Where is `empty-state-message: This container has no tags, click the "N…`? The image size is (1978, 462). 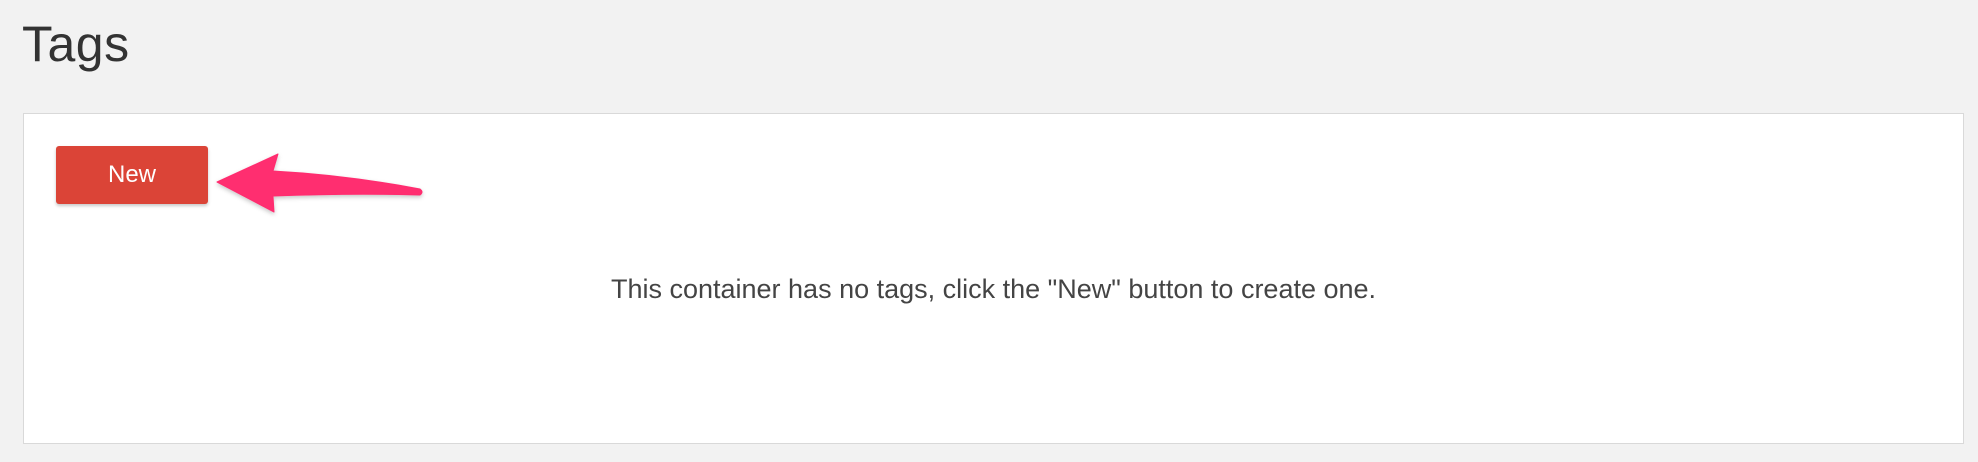
empty-state-message: This container has no tags, click the "N… is located at coordinates (993, 289).